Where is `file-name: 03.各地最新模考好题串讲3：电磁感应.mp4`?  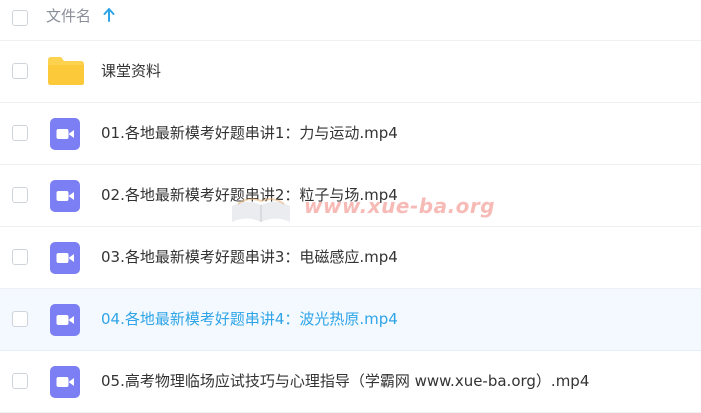 file-name: 03.各地最新模考好题串讲3：电磁感应.mp4 is located at coordinates (249, 257).